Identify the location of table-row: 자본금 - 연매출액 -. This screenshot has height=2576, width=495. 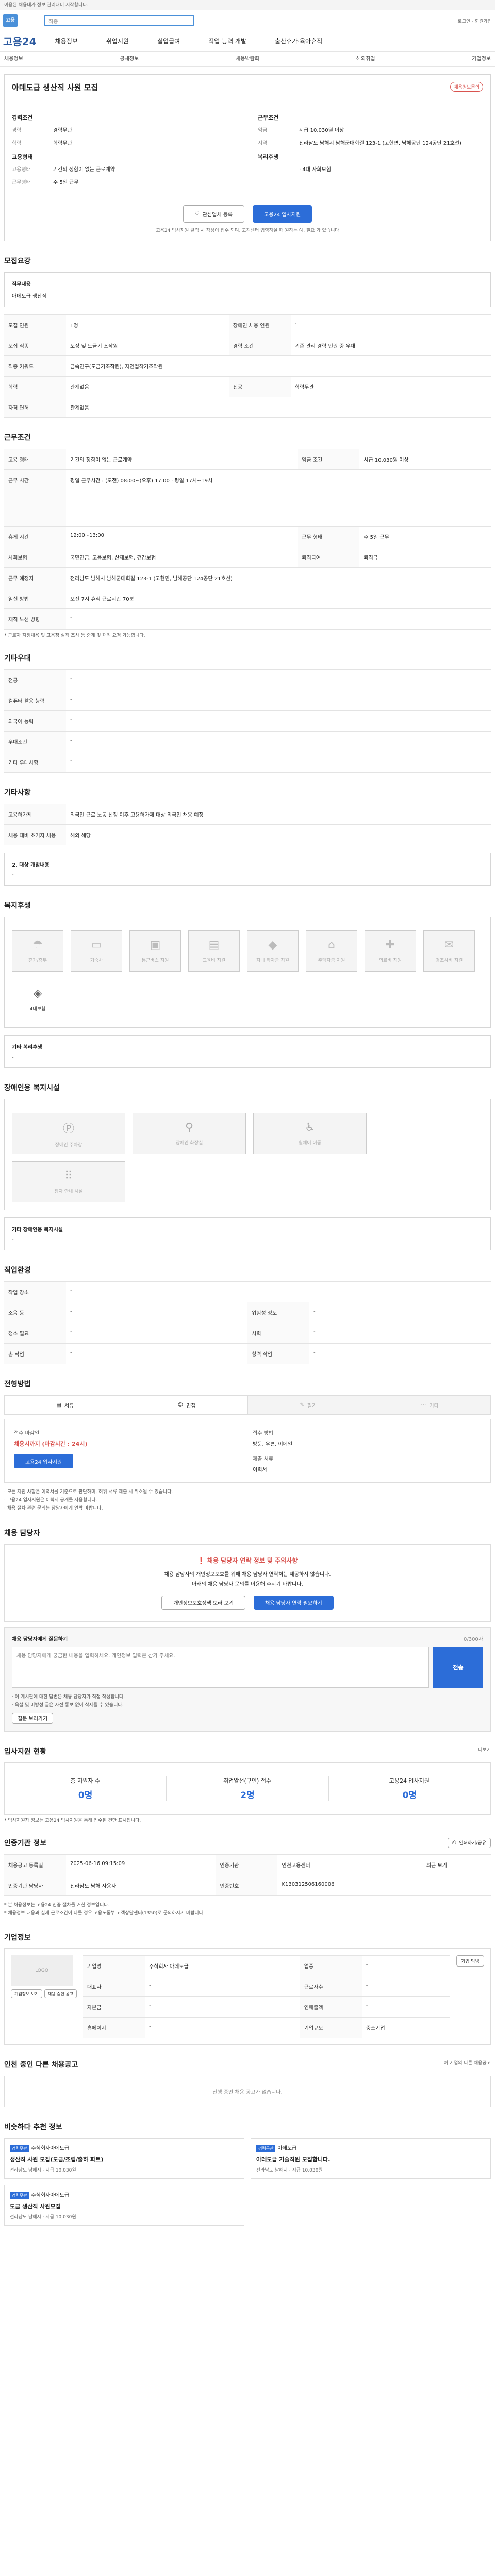
(266, 2007).